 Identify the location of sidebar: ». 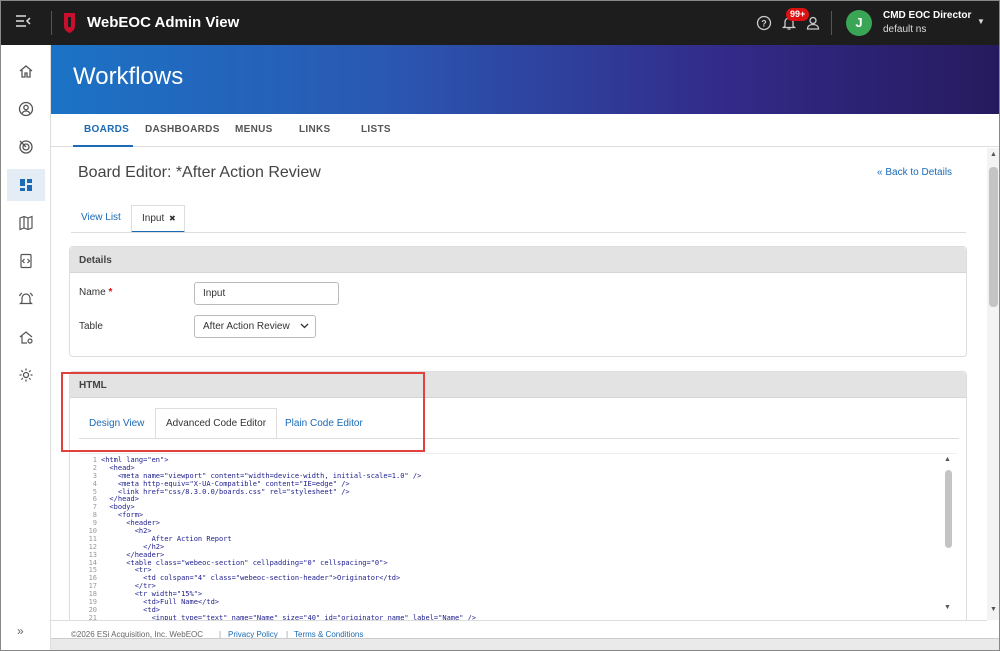
(26, 347).